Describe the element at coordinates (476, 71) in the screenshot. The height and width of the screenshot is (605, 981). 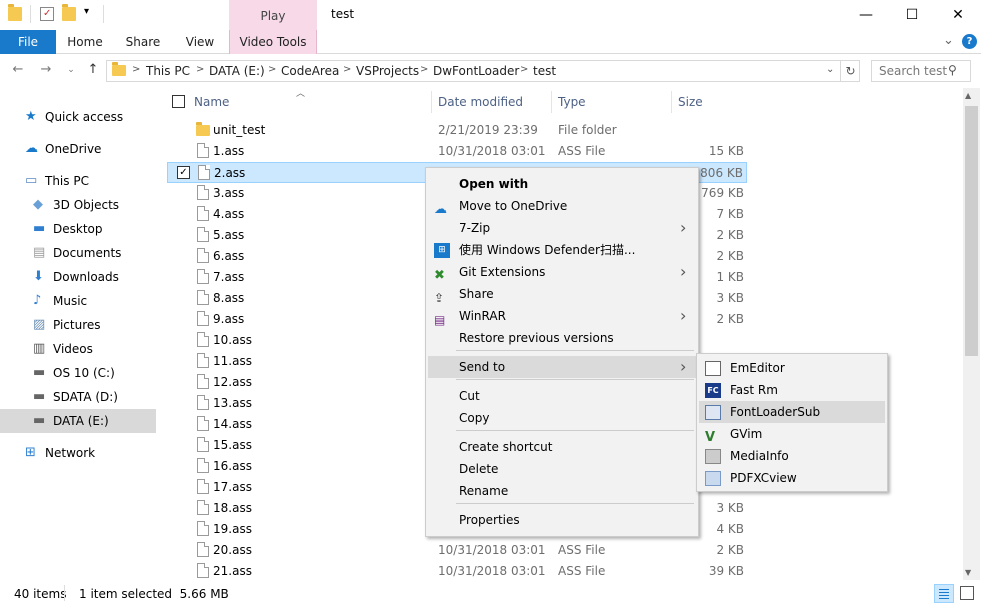
I see `breadcrumb-dwfontloader: DwFontLoader` at that location.